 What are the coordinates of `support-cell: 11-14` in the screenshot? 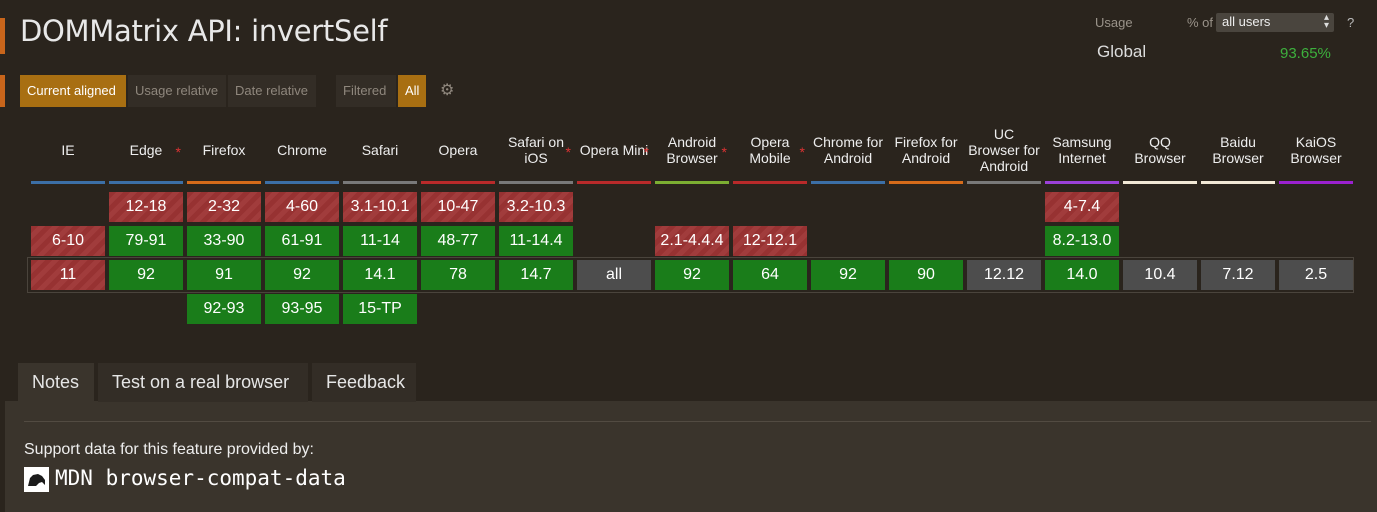 It's located at (380, 241).